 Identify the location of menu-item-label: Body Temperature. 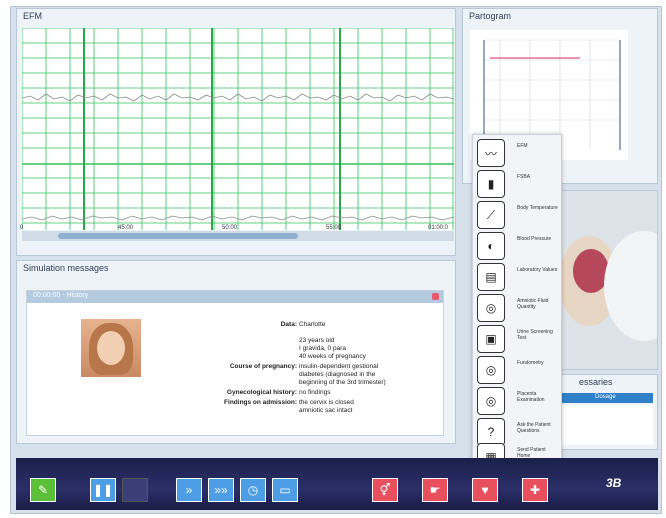
(537, 208).